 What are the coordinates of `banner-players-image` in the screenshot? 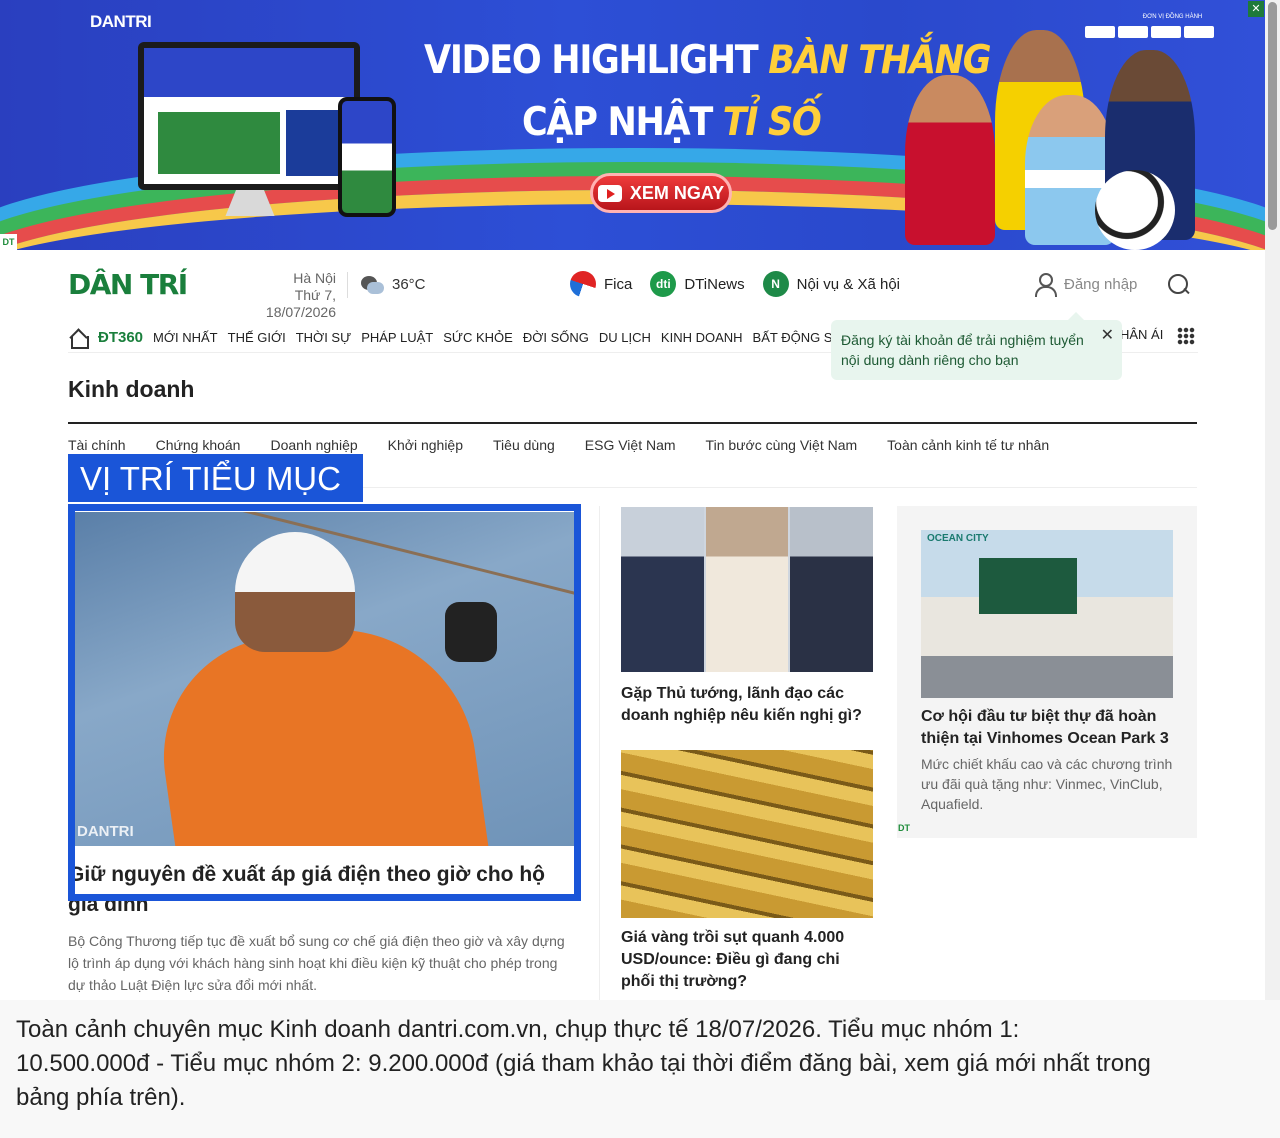 It's located at (1065, 140).